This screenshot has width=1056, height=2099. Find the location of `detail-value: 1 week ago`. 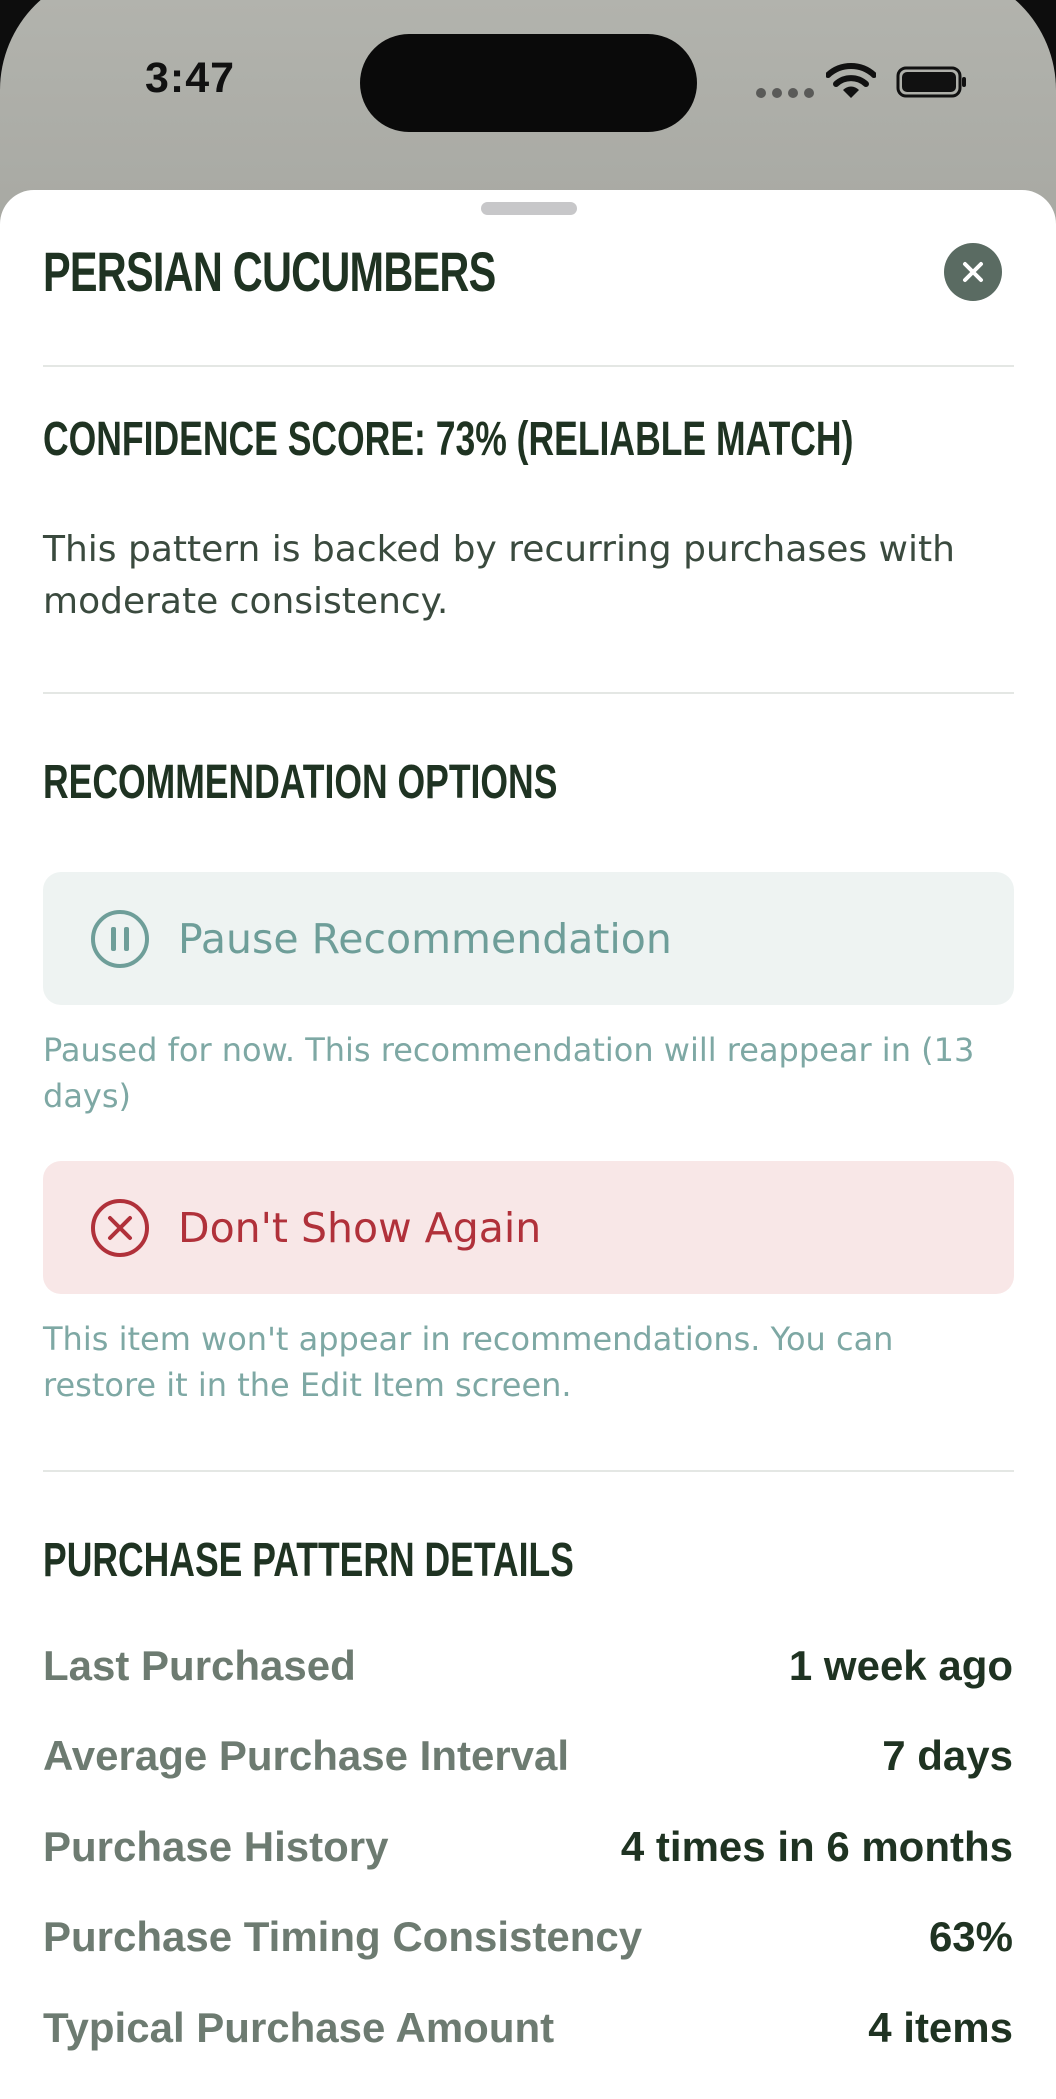

detail-value: 1 week ago is located at coordinates (900, 1665).